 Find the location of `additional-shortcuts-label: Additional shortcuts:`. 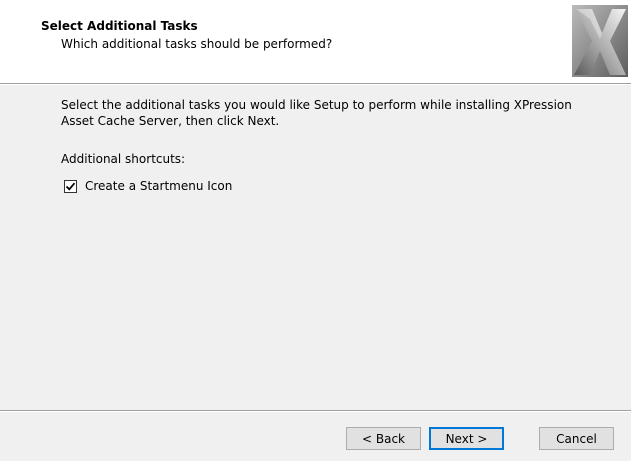

additional-shortcuts-label: Additional shortcuts: is located at coordinates (123, 159).